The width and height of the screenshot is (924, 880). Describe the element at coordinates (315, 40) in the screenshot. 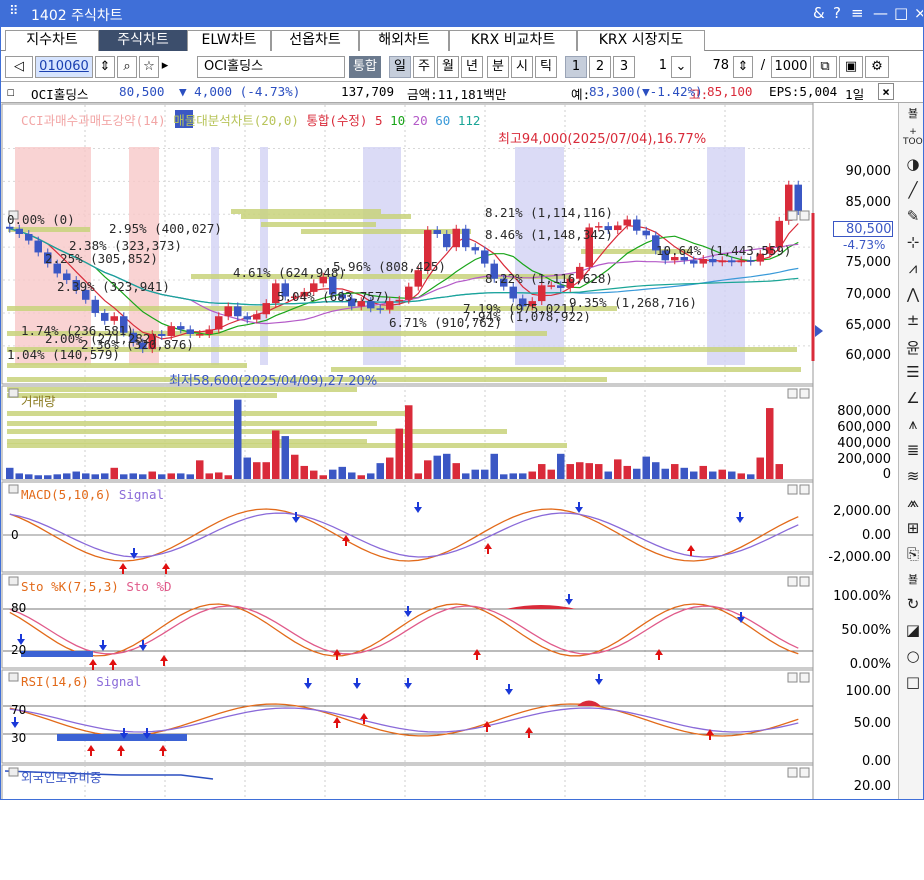

I see `tab-futures-chart: 선옵차트` at that location.